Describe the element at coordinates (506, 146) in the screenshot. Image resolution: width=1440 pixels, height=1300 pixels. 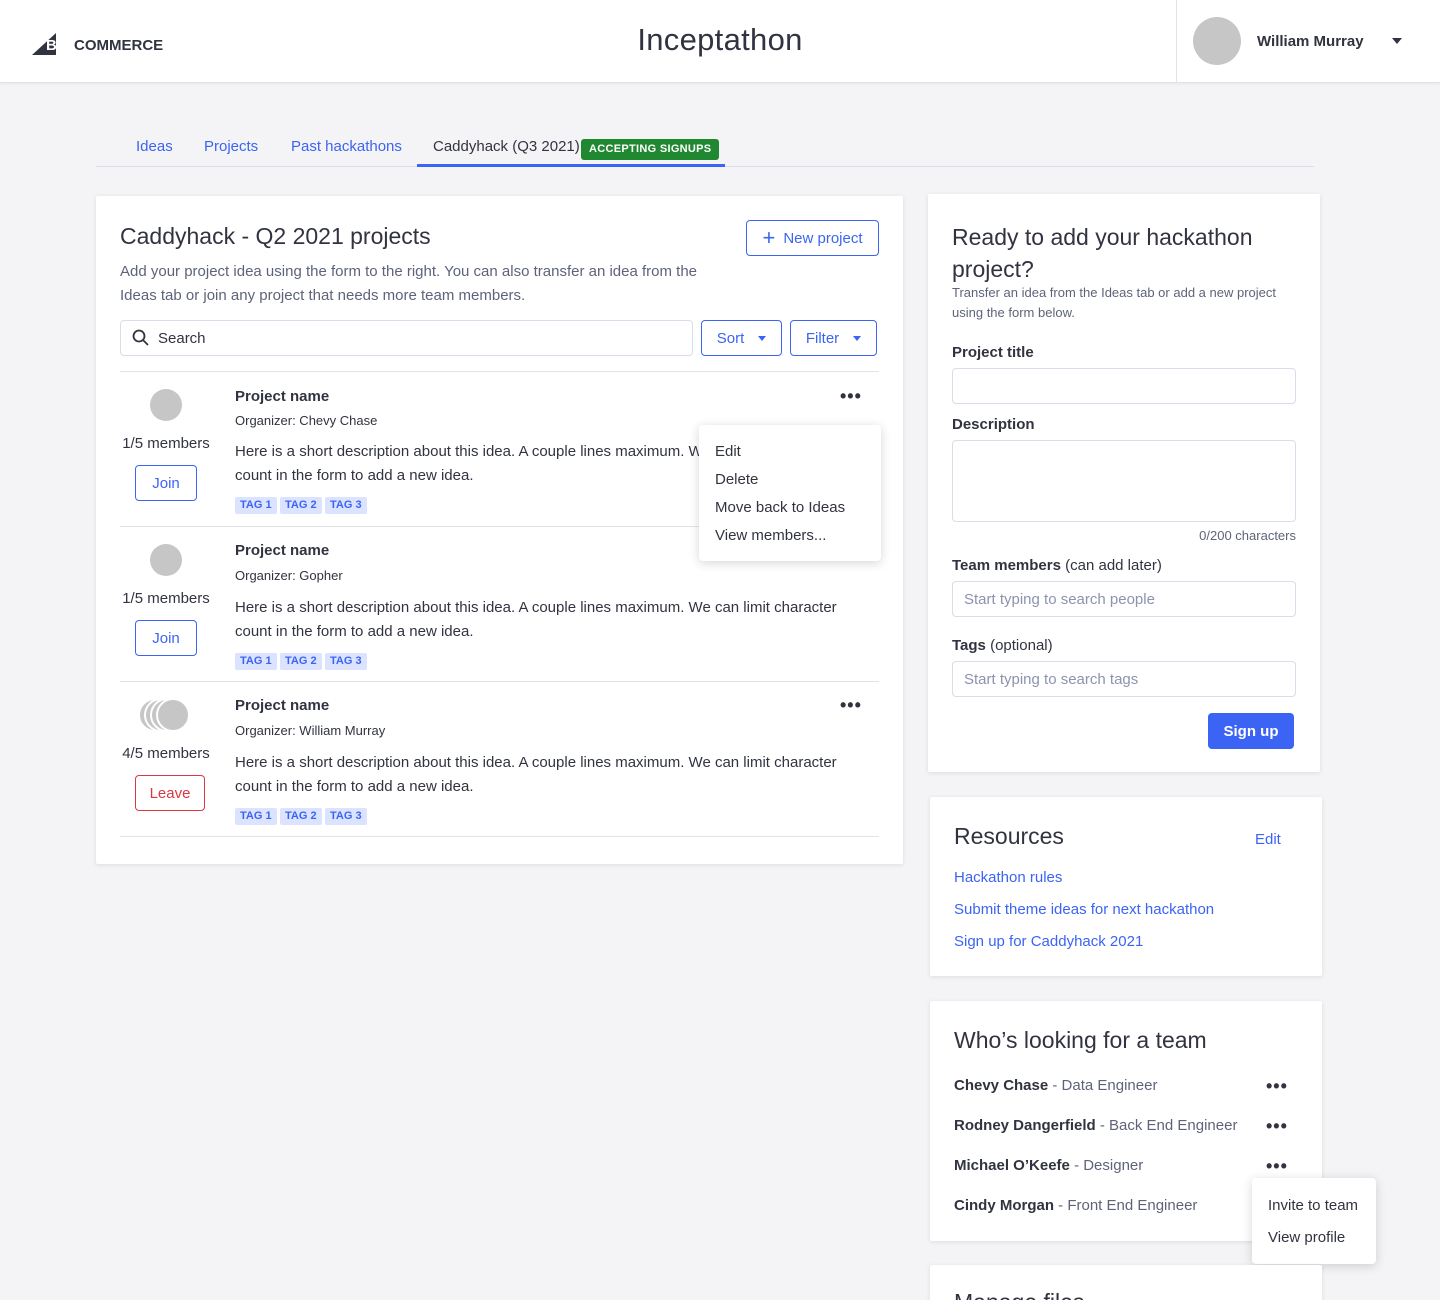
I see `tab-caddyhack: Caddyhack (Q3 2021)` at that location.